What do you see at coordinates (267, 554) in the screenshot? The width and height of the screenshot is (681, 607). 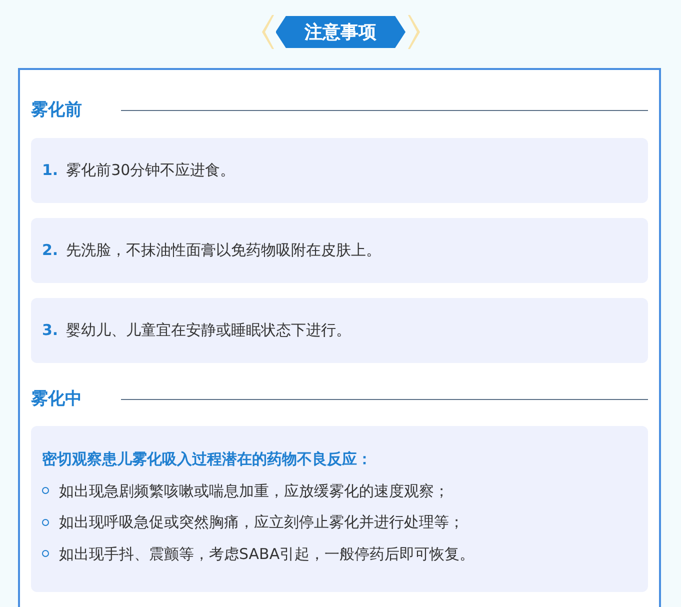 I see `bullet-text: 如出现手抖、震颤等，考虑SABA引起，一般停药后即可恢复。` at bounding box center [267, 554].